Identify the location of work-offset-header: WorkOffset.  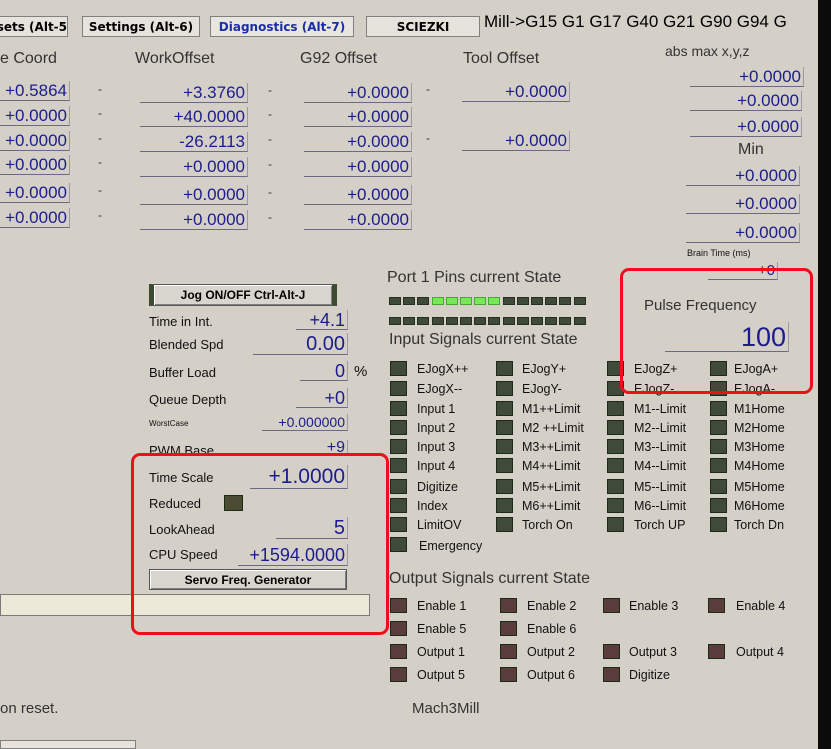
(175, 58).